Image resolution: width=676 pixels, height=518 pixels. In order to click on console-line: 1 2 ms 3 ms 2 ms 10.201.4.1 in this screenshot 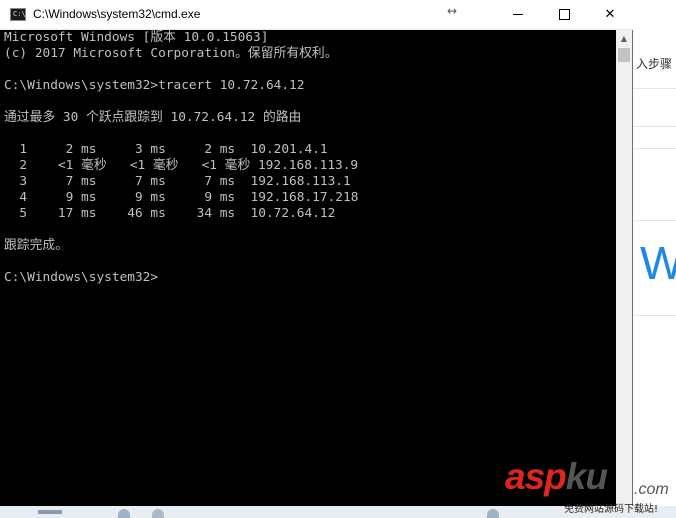, I will do `click(166, 149)`.